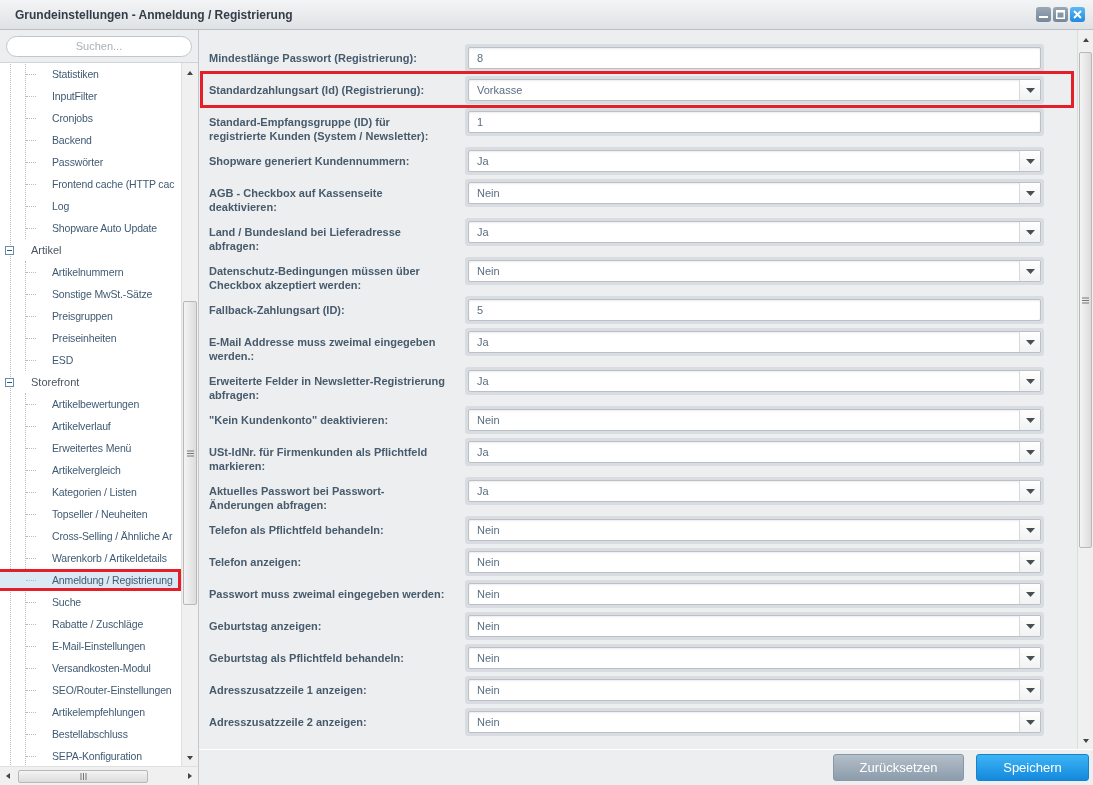  What do you see at coordinates (55, 382) in the screenshot?
I see `tree-group-label: Storefront` at bounding box center [55, 382].